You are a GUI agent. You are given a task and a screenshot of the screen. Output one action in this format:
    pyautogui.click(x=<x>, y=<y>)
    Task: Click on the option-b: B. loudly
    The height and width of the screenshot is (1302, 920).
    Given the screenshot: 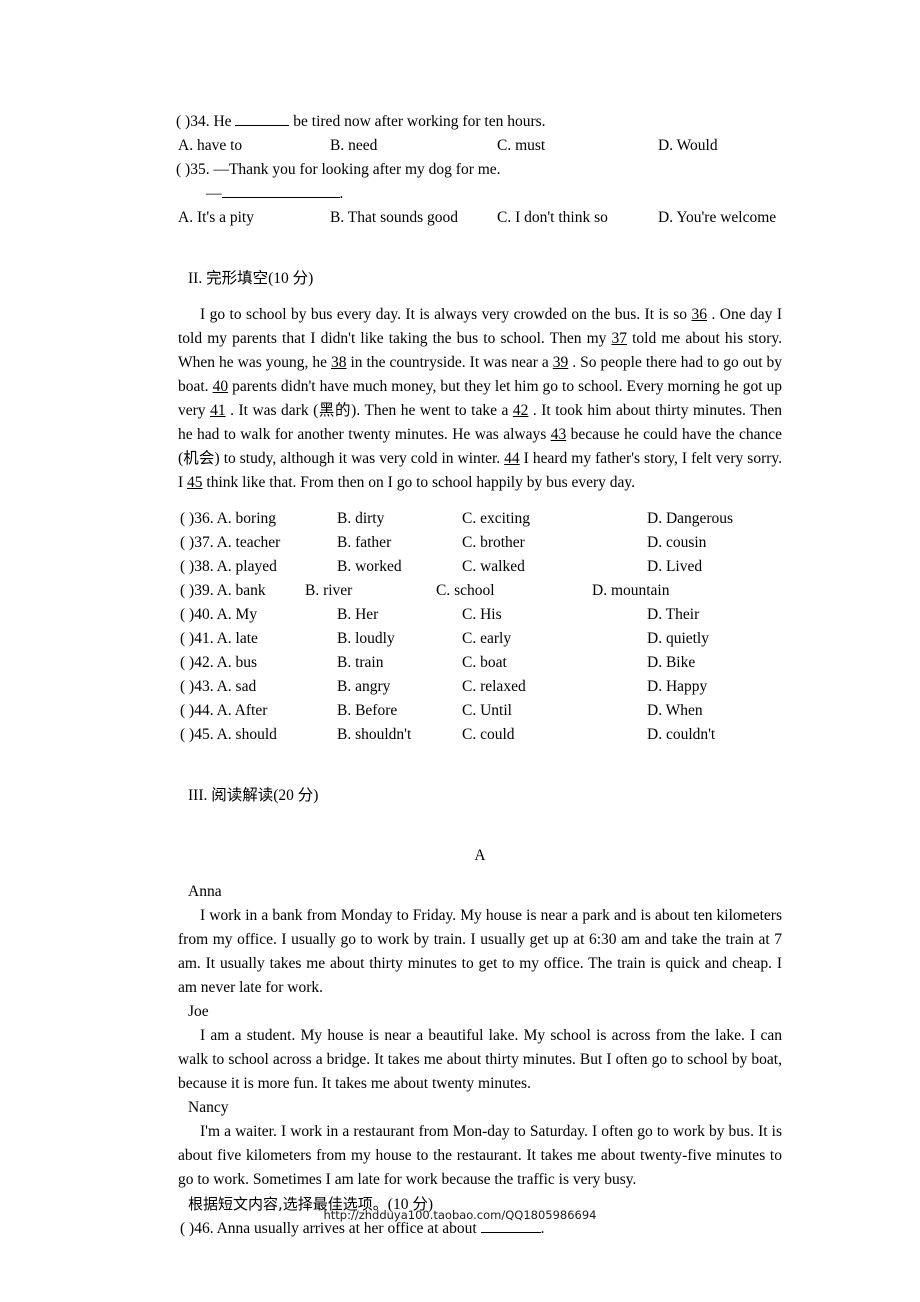 What is the action you would take?
    pyautogui.click(x=366, y=639)
    